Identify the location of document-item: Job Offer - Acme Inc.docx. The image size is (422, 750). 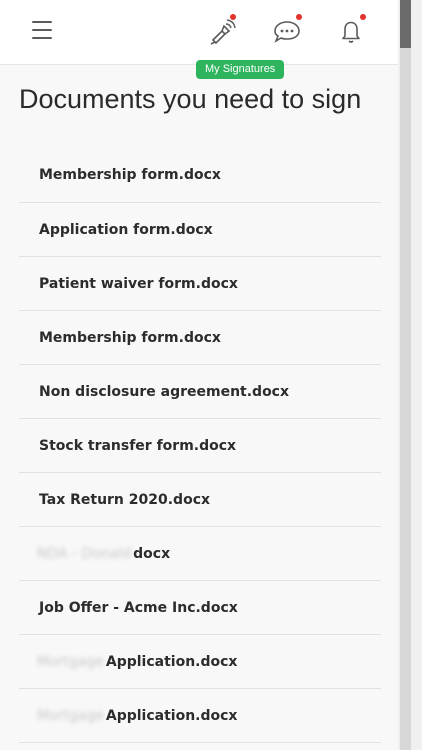
(200, 608).